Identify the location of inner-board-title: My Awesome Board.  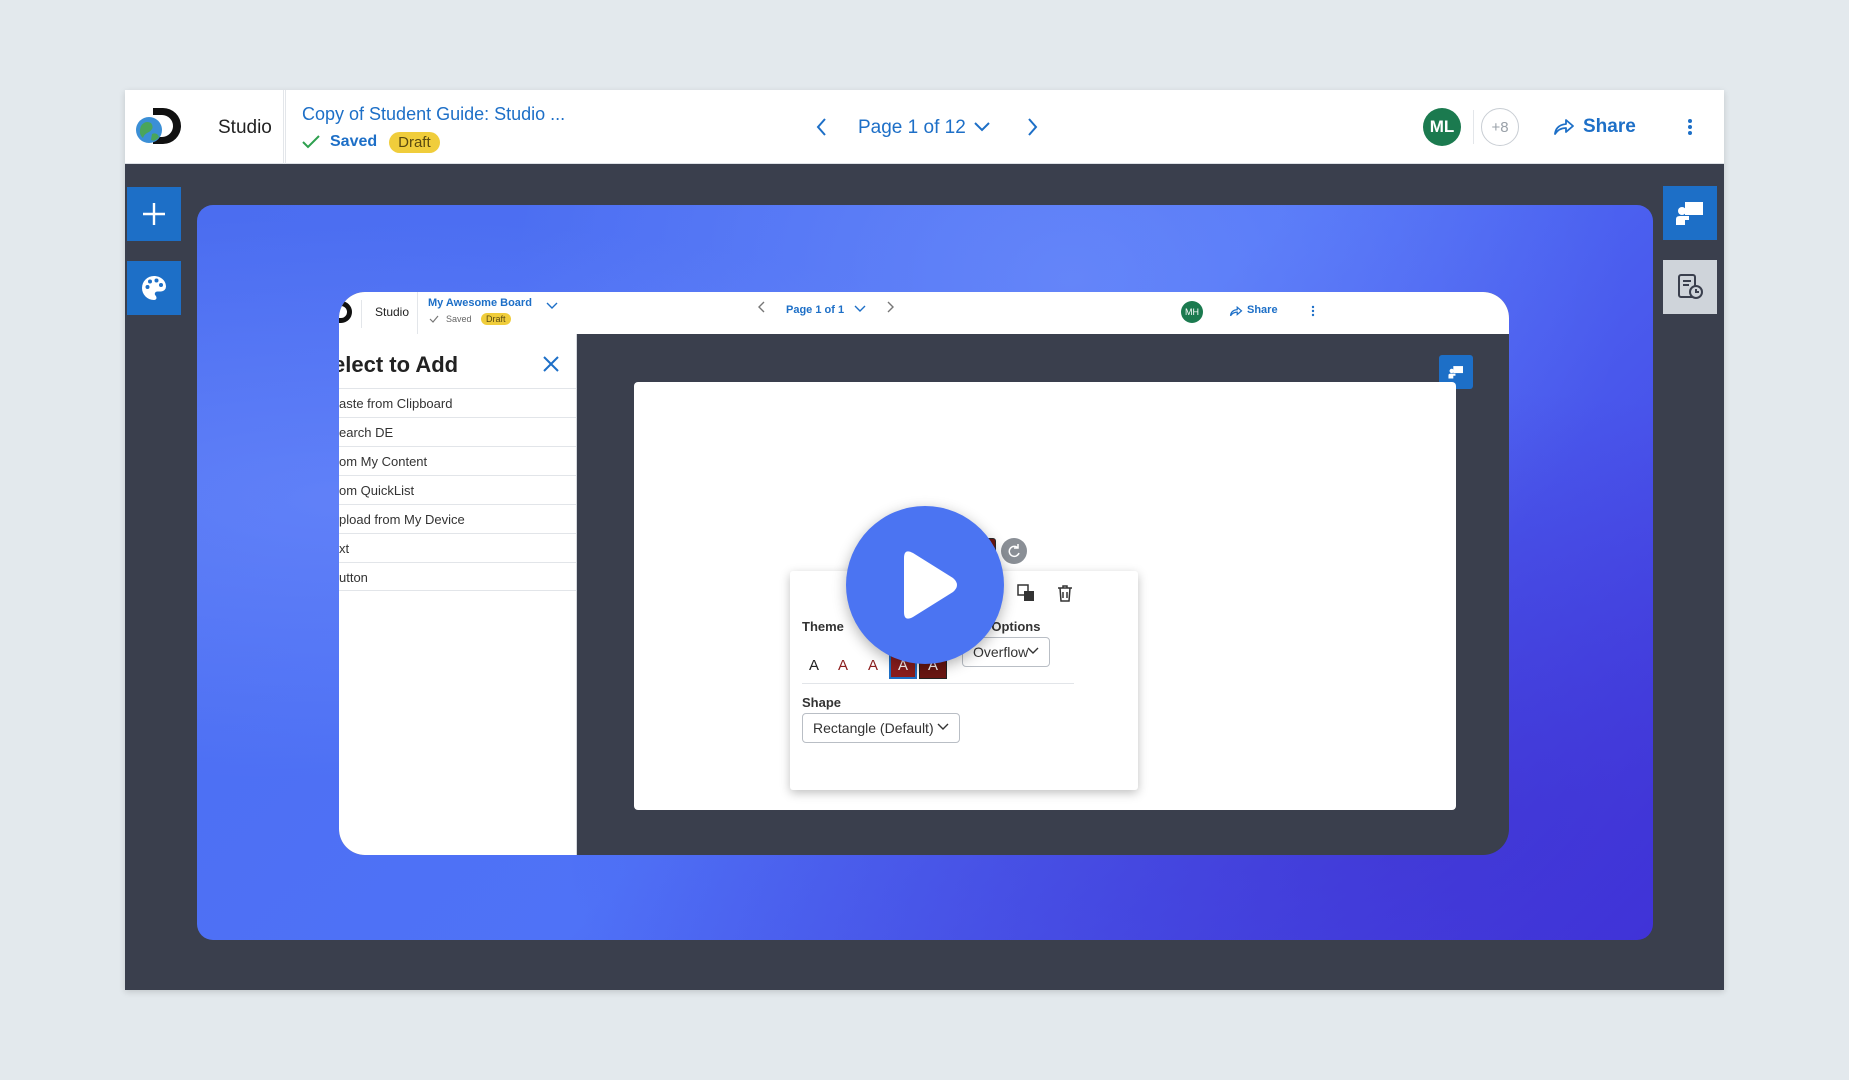
(480, 303).